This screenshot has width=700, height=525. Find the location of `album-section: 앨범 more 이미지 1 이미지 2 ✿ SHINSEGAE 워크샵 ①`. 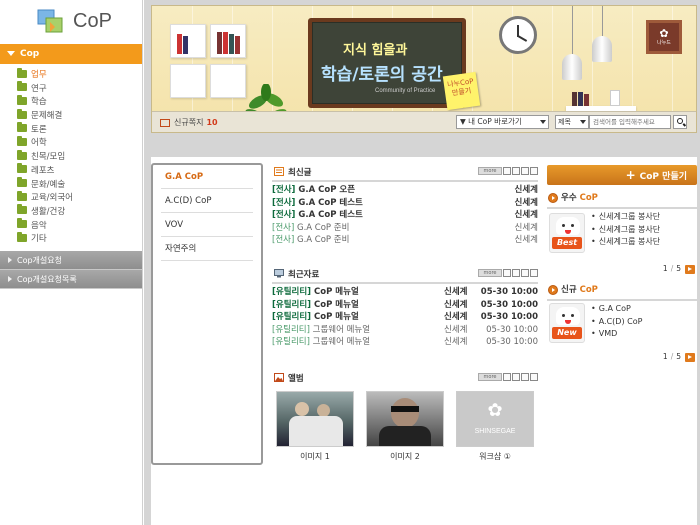

album-section: 앨범 more 이미지 1 이미지 2 ✿ SHINSEGAE 워크샵 ① is located at coordinates (405, 419).